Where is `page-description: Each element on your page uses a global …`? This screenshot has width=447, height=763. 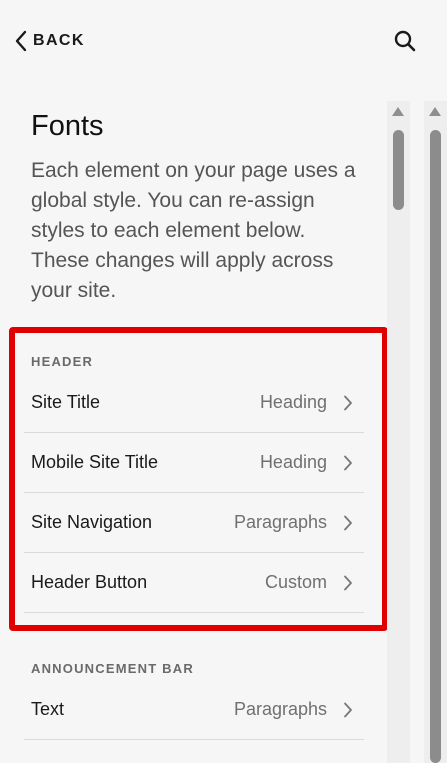
page-description: Each element on your page uses a global … is located at coordinates (193, 230).